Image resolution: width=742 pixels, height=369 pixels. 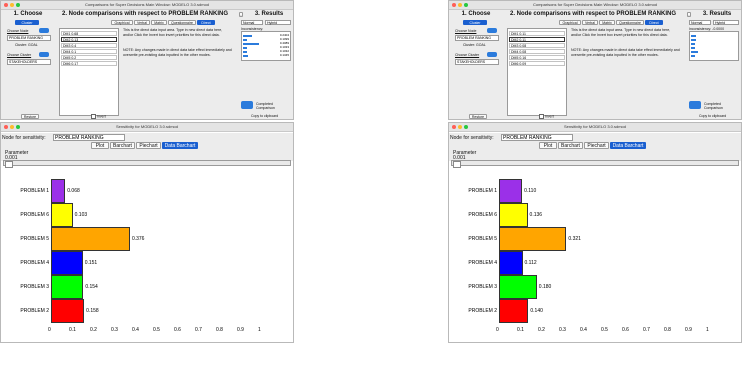 What do you see at coordinates (537, 57) in the screenshot?
I see `entry-dm5: DM5 0.16` at bounding box center [537, 57].